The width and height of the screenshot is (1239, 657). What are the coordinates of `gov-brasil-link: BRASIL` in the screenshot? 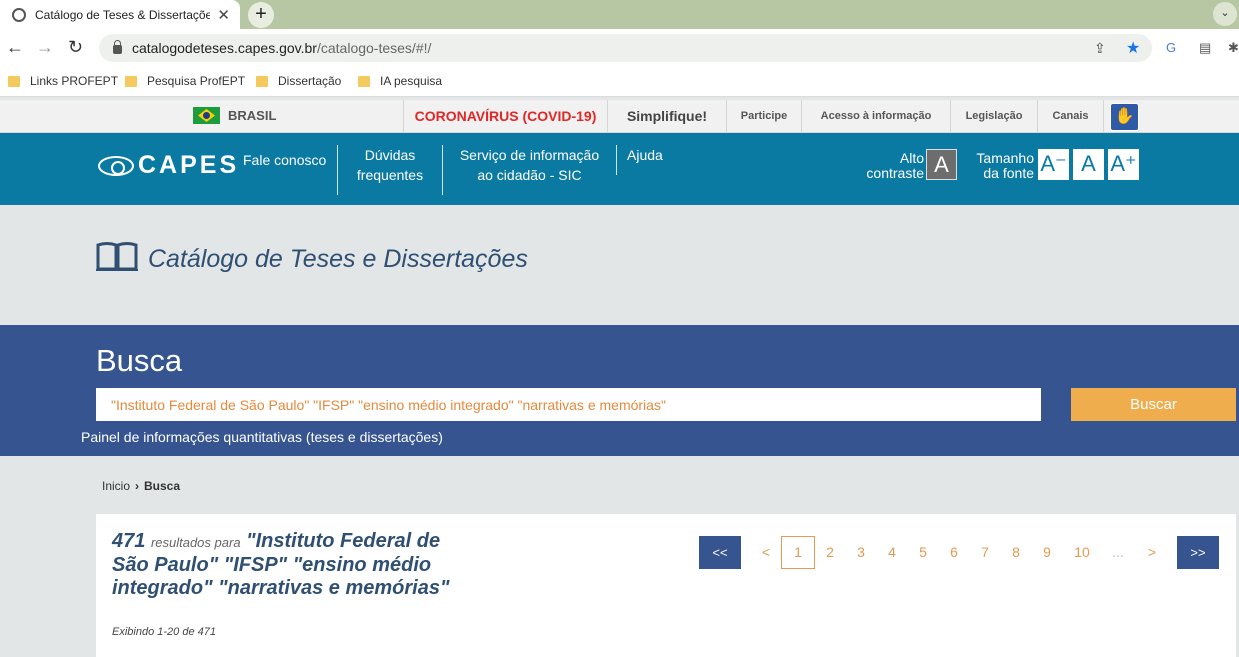 It's located at (234, 115).